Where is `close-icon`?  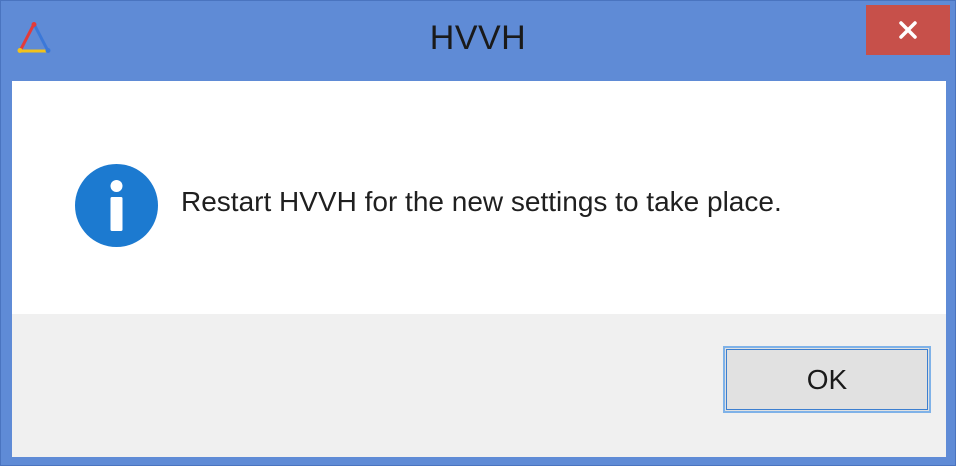
close-icon is located at coordinates (908, 30).